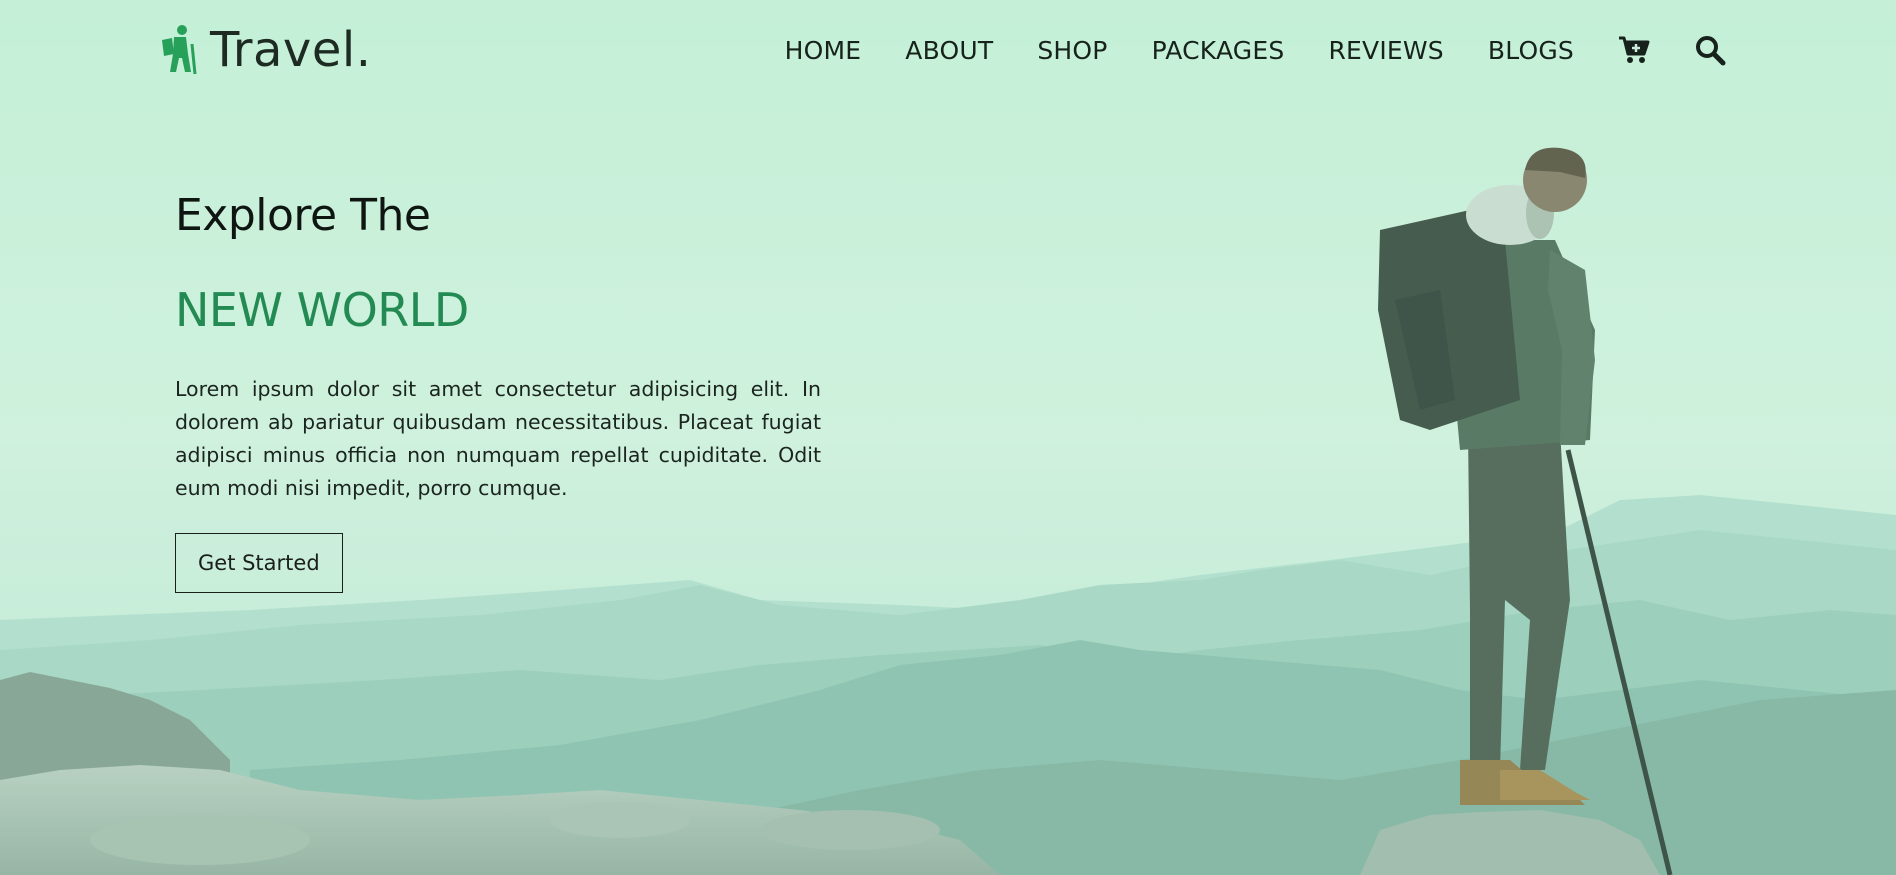 Image resolution: width=1896 pixels, height=875 pixels. I want to click on hero-title-line2: NEW WORLD, so click(322, 310).